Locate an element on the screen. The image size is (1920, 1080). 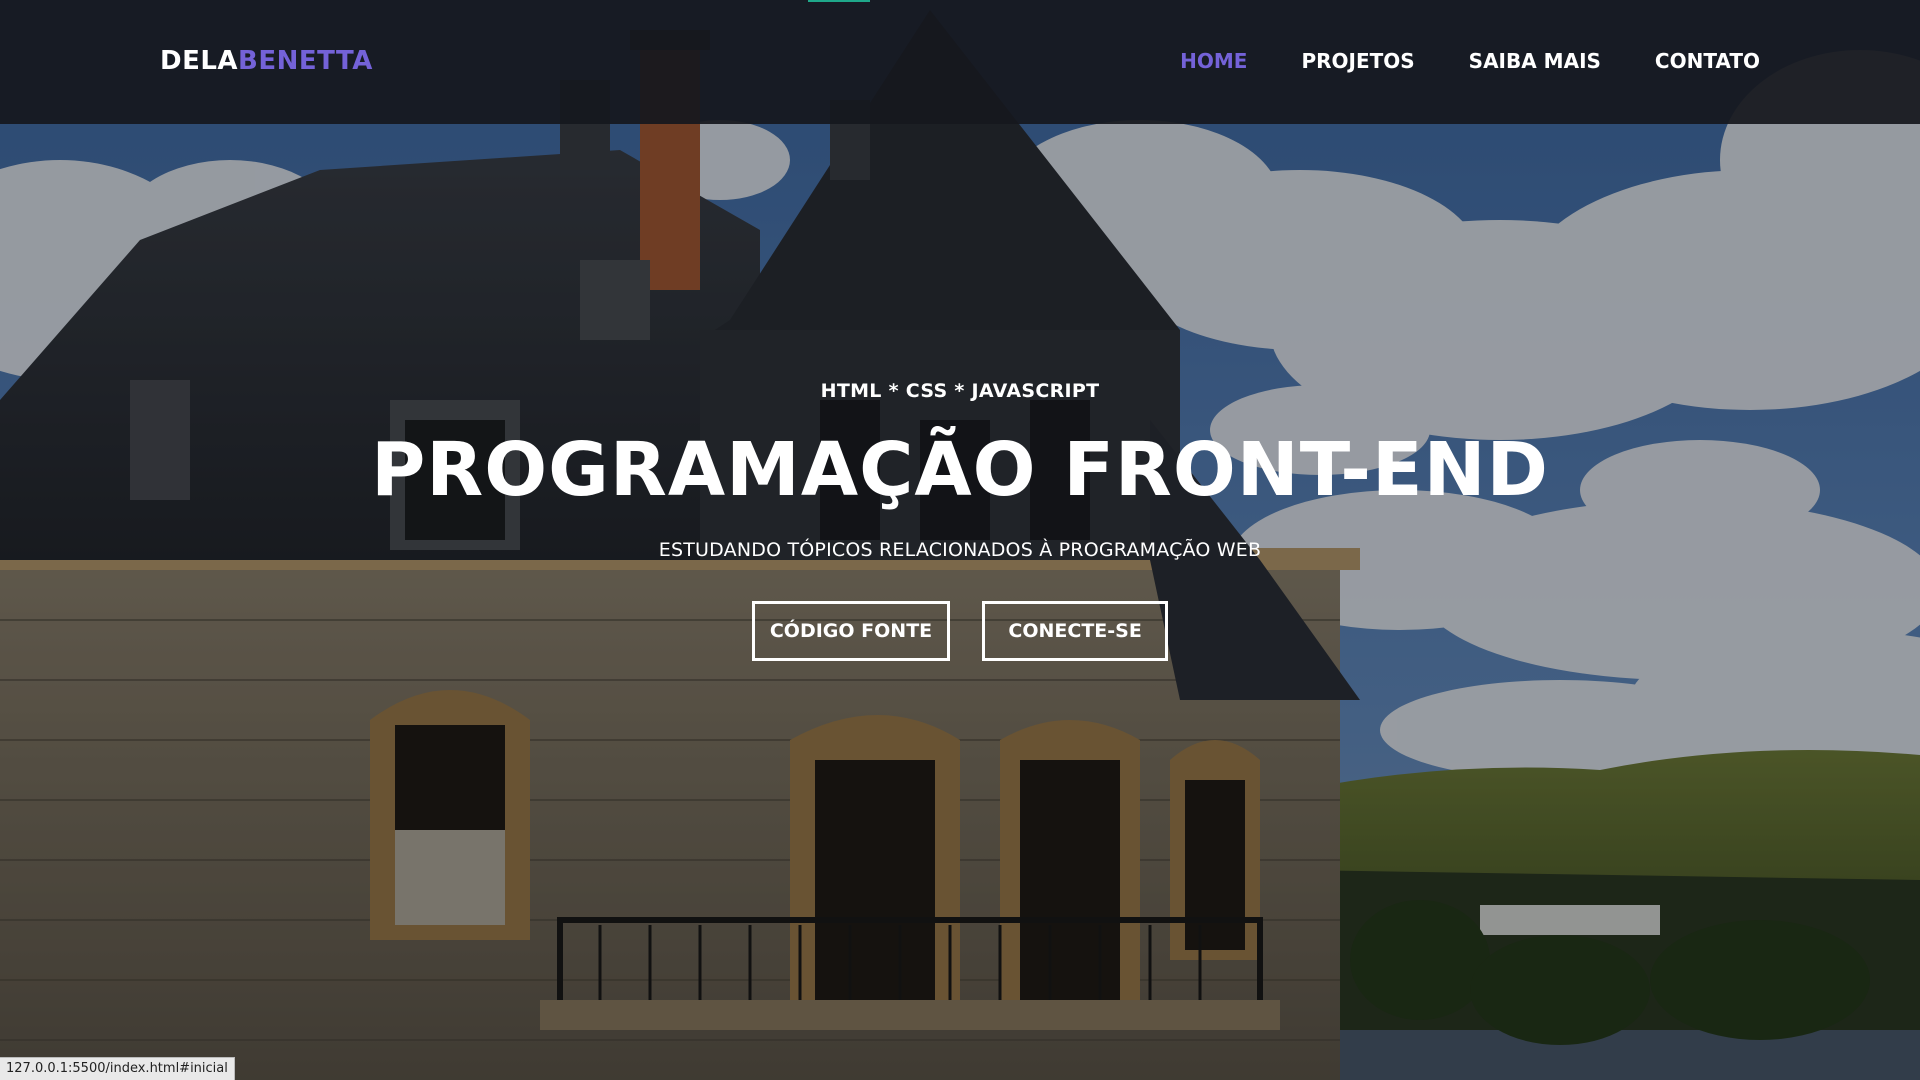
hero-buttons: CÓDIGO FONTE CONECTE-SE is located at coordinates (960, 631).